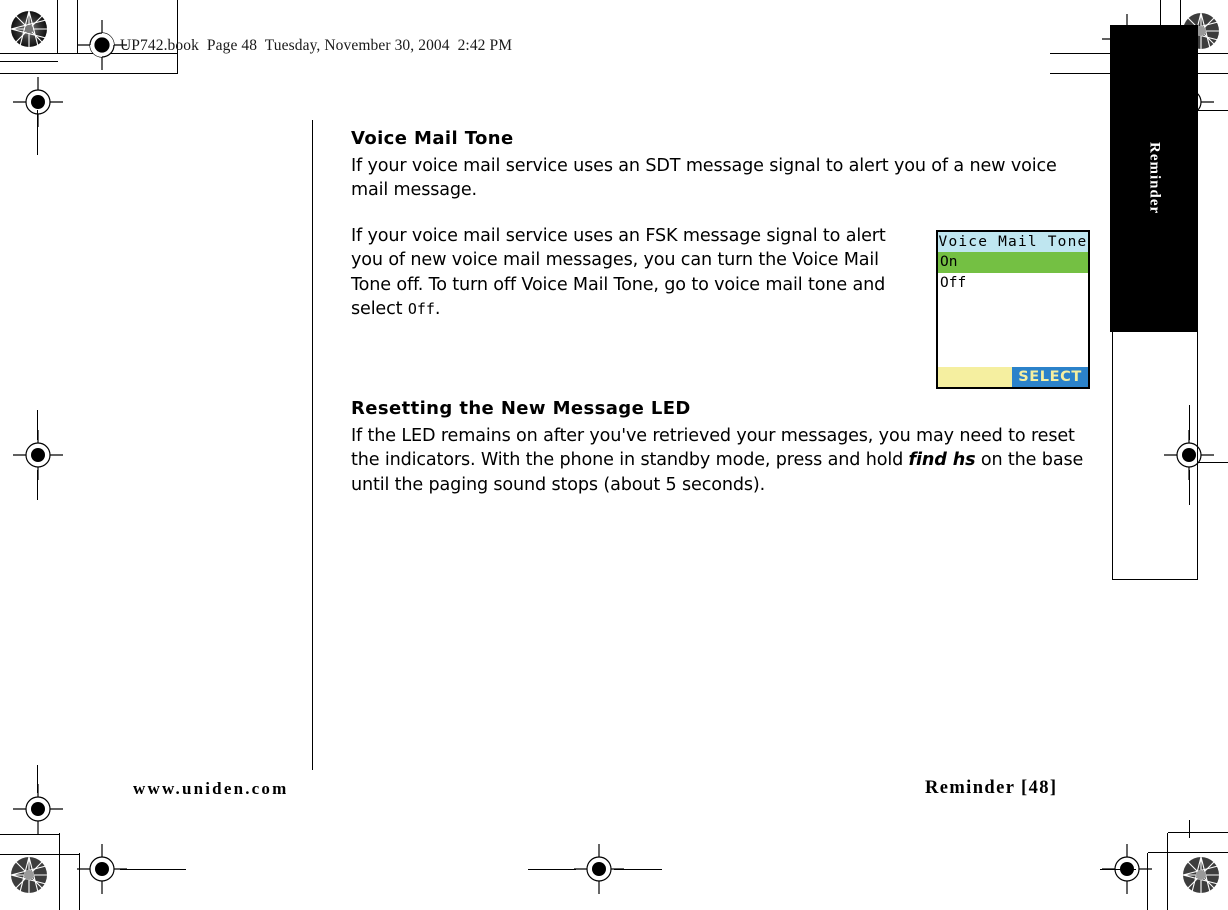 The image size is (1228, 910). What do you see at coordinates (521, 409) in the screenshot?
I see `section-heading-resetting-led: Resetting the New Message LED` at bounding box center [521, 409].